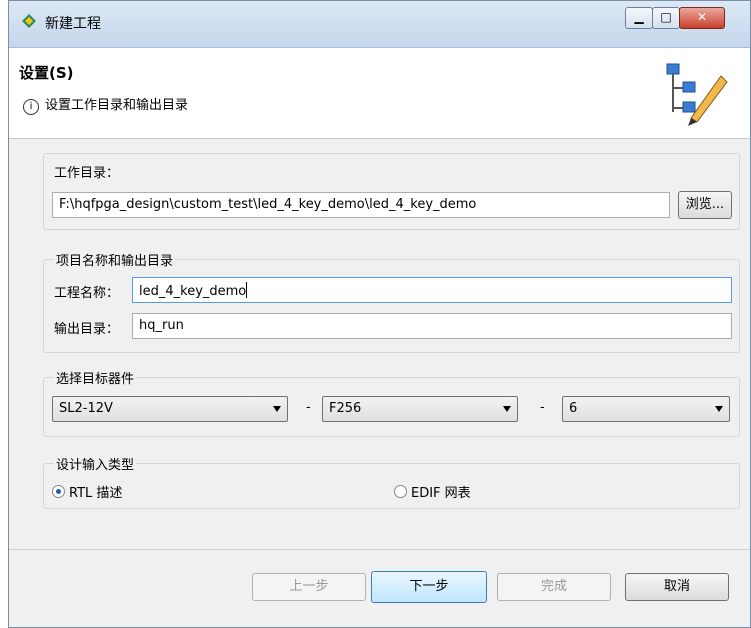 Image resolution: width=751 pixels, height=628 pixels. I want to click on close-button: ✕, so click(702, 18).